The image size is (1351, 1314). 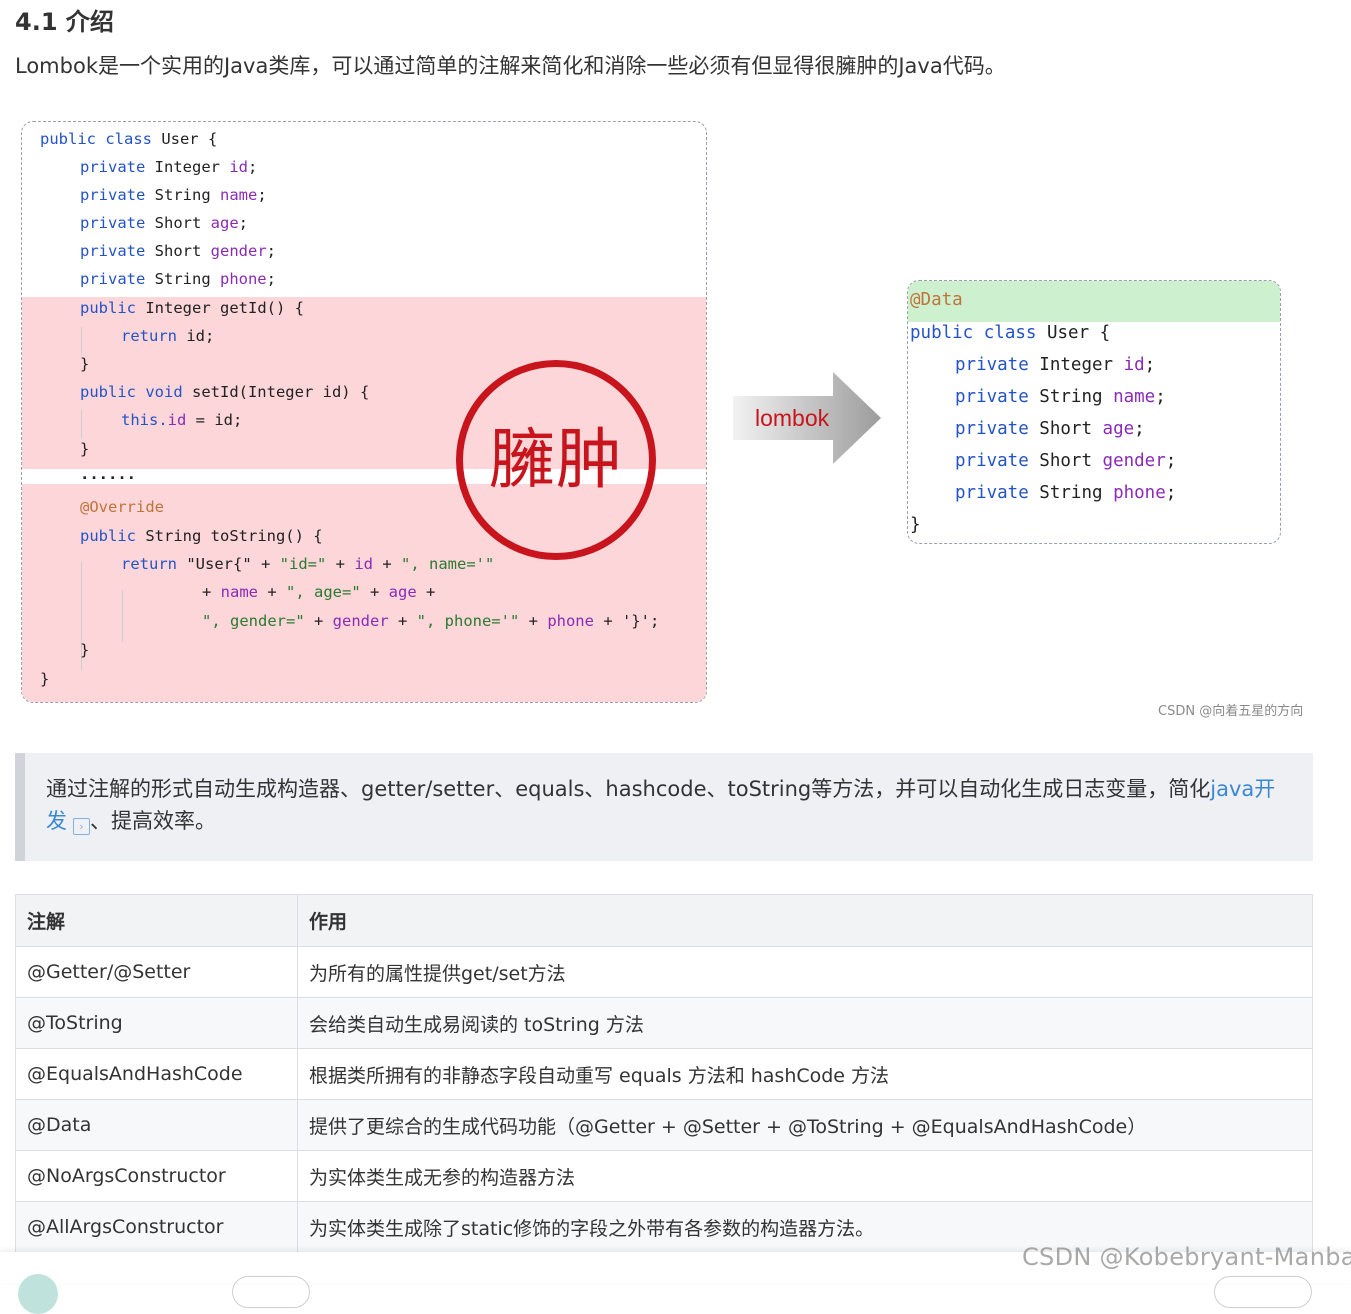 I want to click on cell-annotation: @ToString, so click(x=156, y=1023).